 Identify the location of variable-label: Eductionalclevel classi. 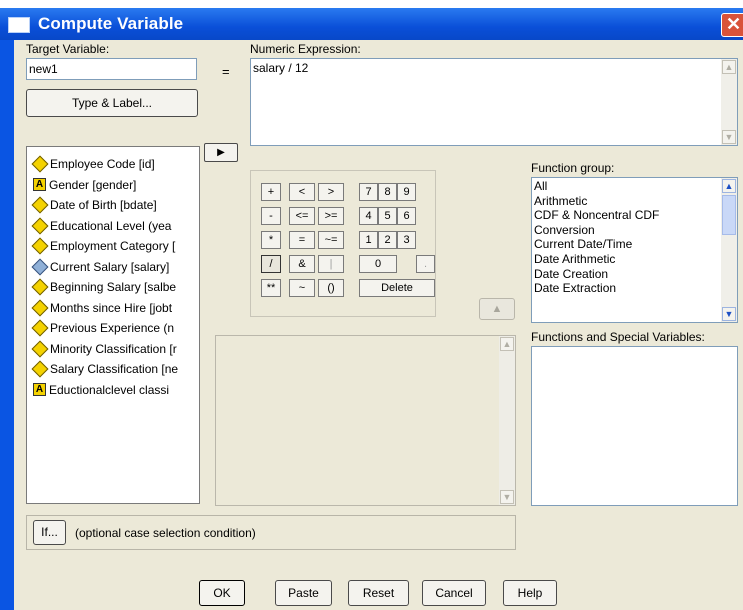
(109, 389).